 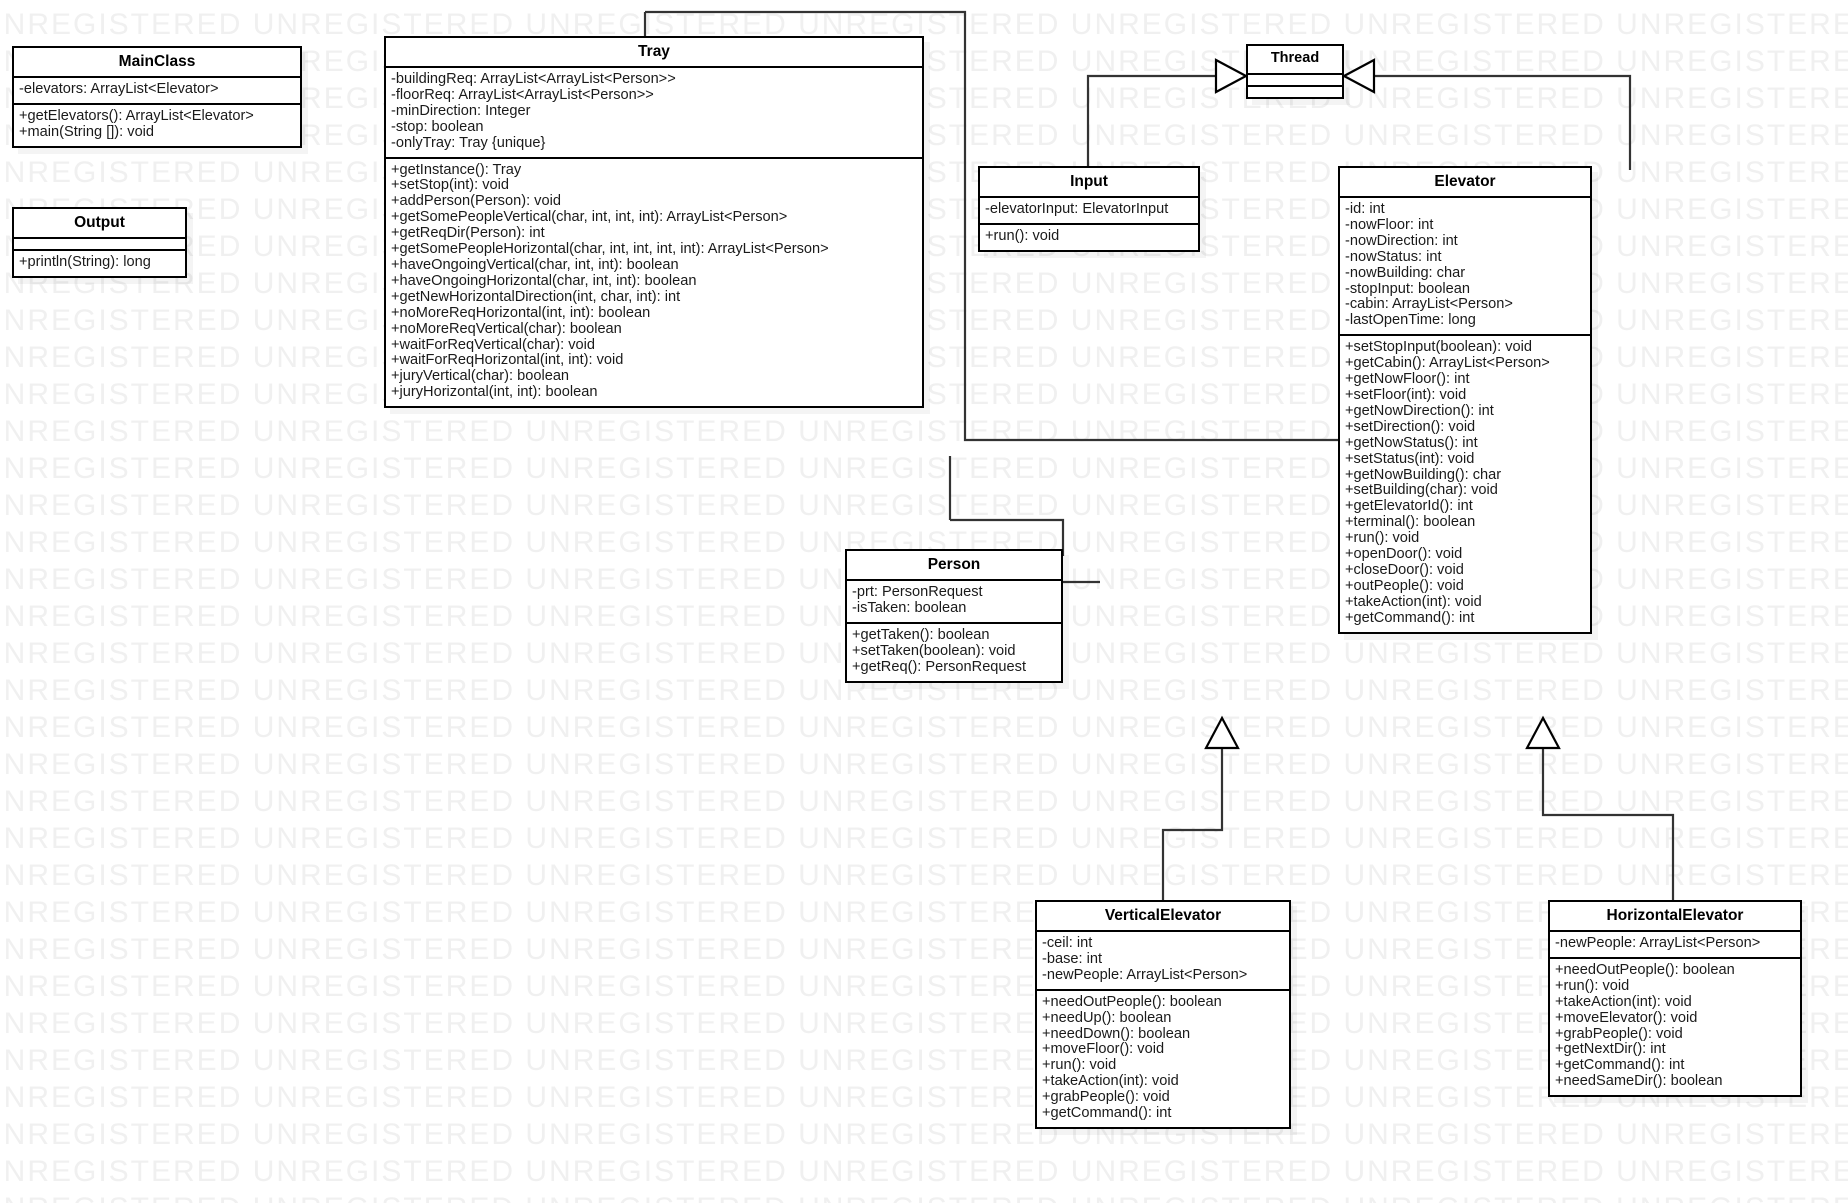 I want to click on generalization-arrow-elevator-thread, so click(x=1358, y=76).